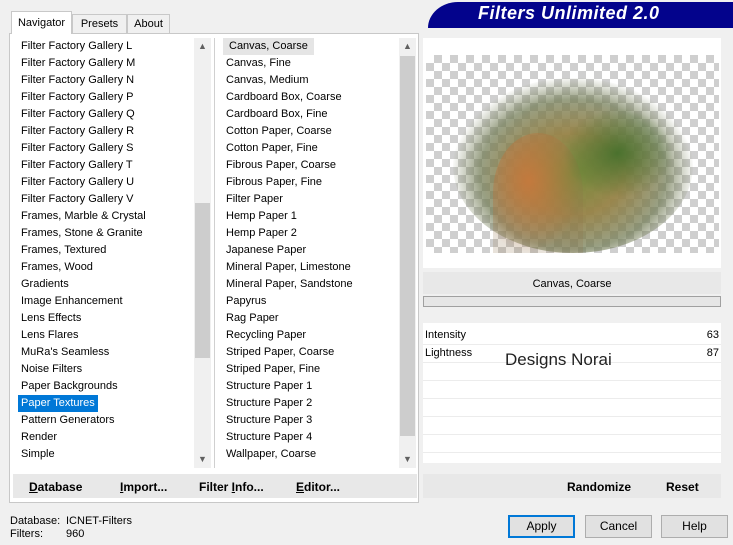  I want to click on list-item: Noise Filters, so click(106, 369).